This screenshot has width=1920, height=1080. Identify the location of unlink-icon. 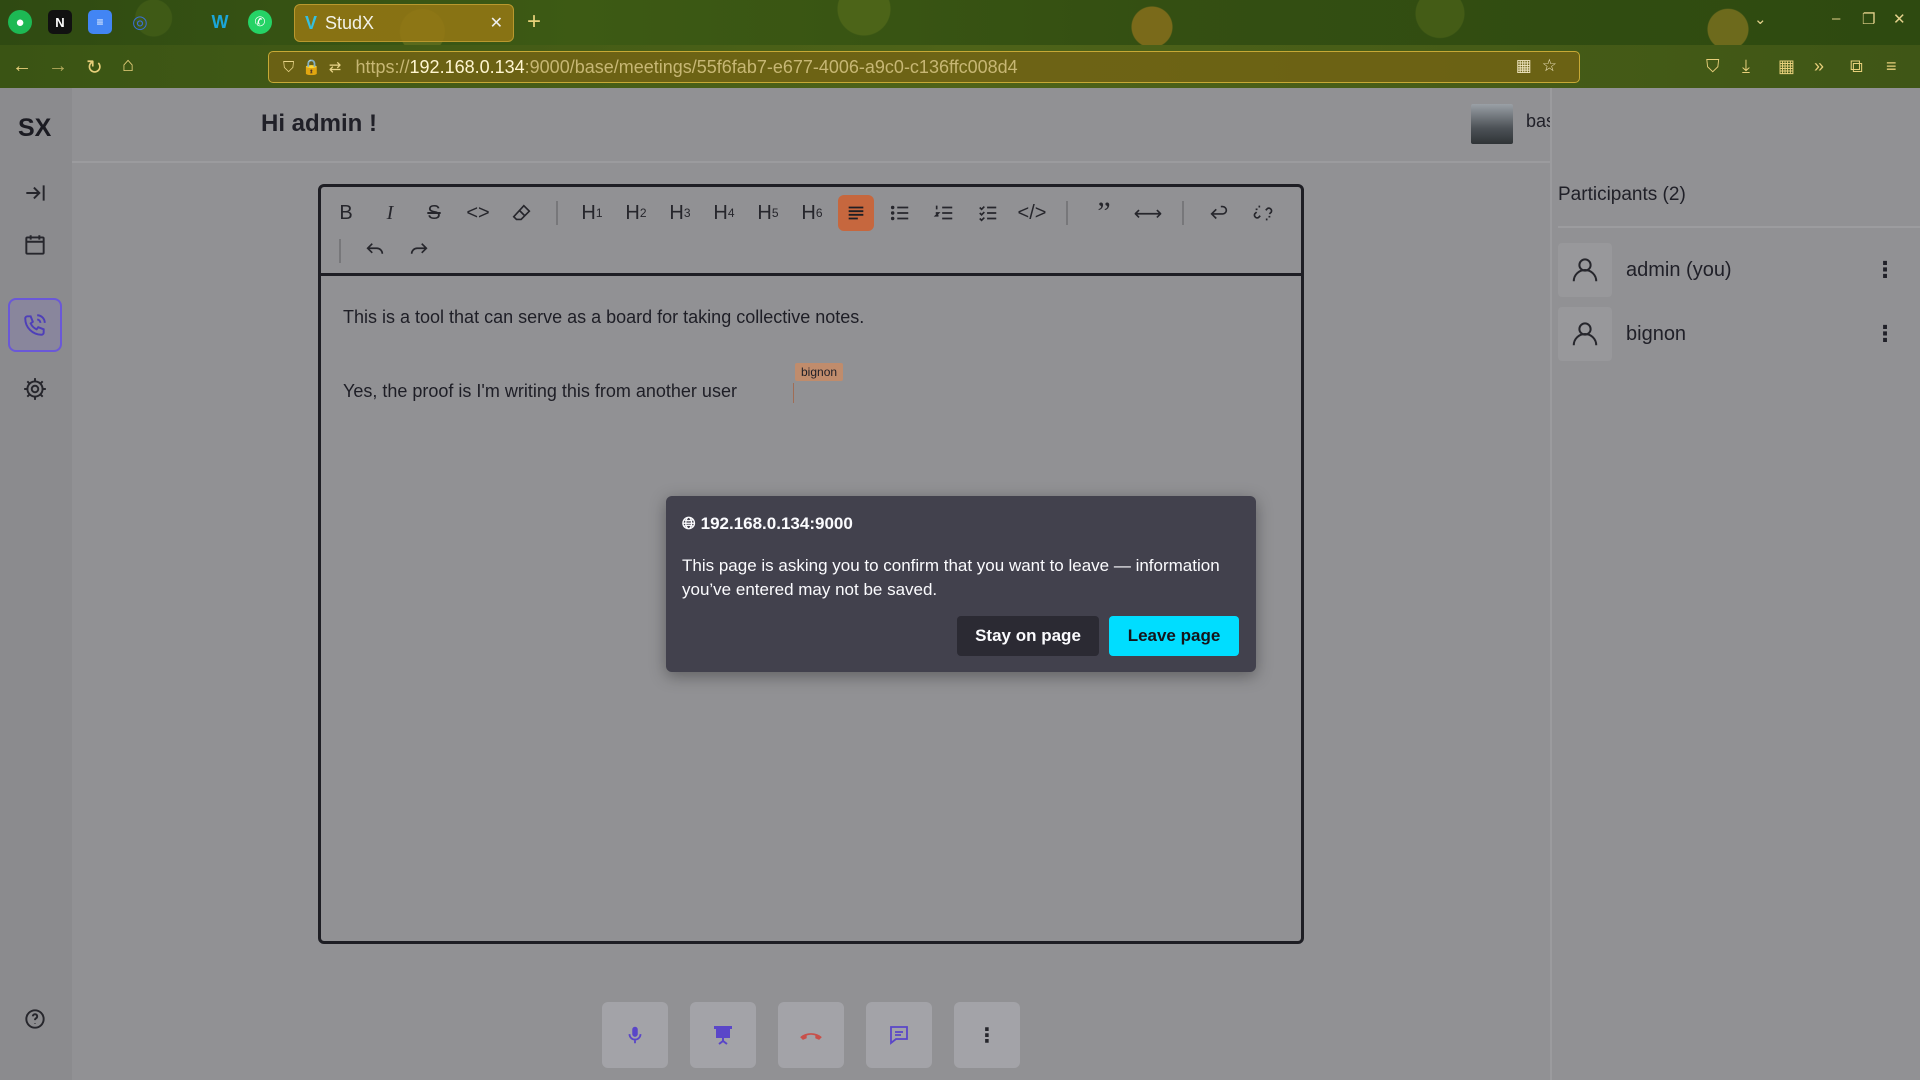
(1263, 213).